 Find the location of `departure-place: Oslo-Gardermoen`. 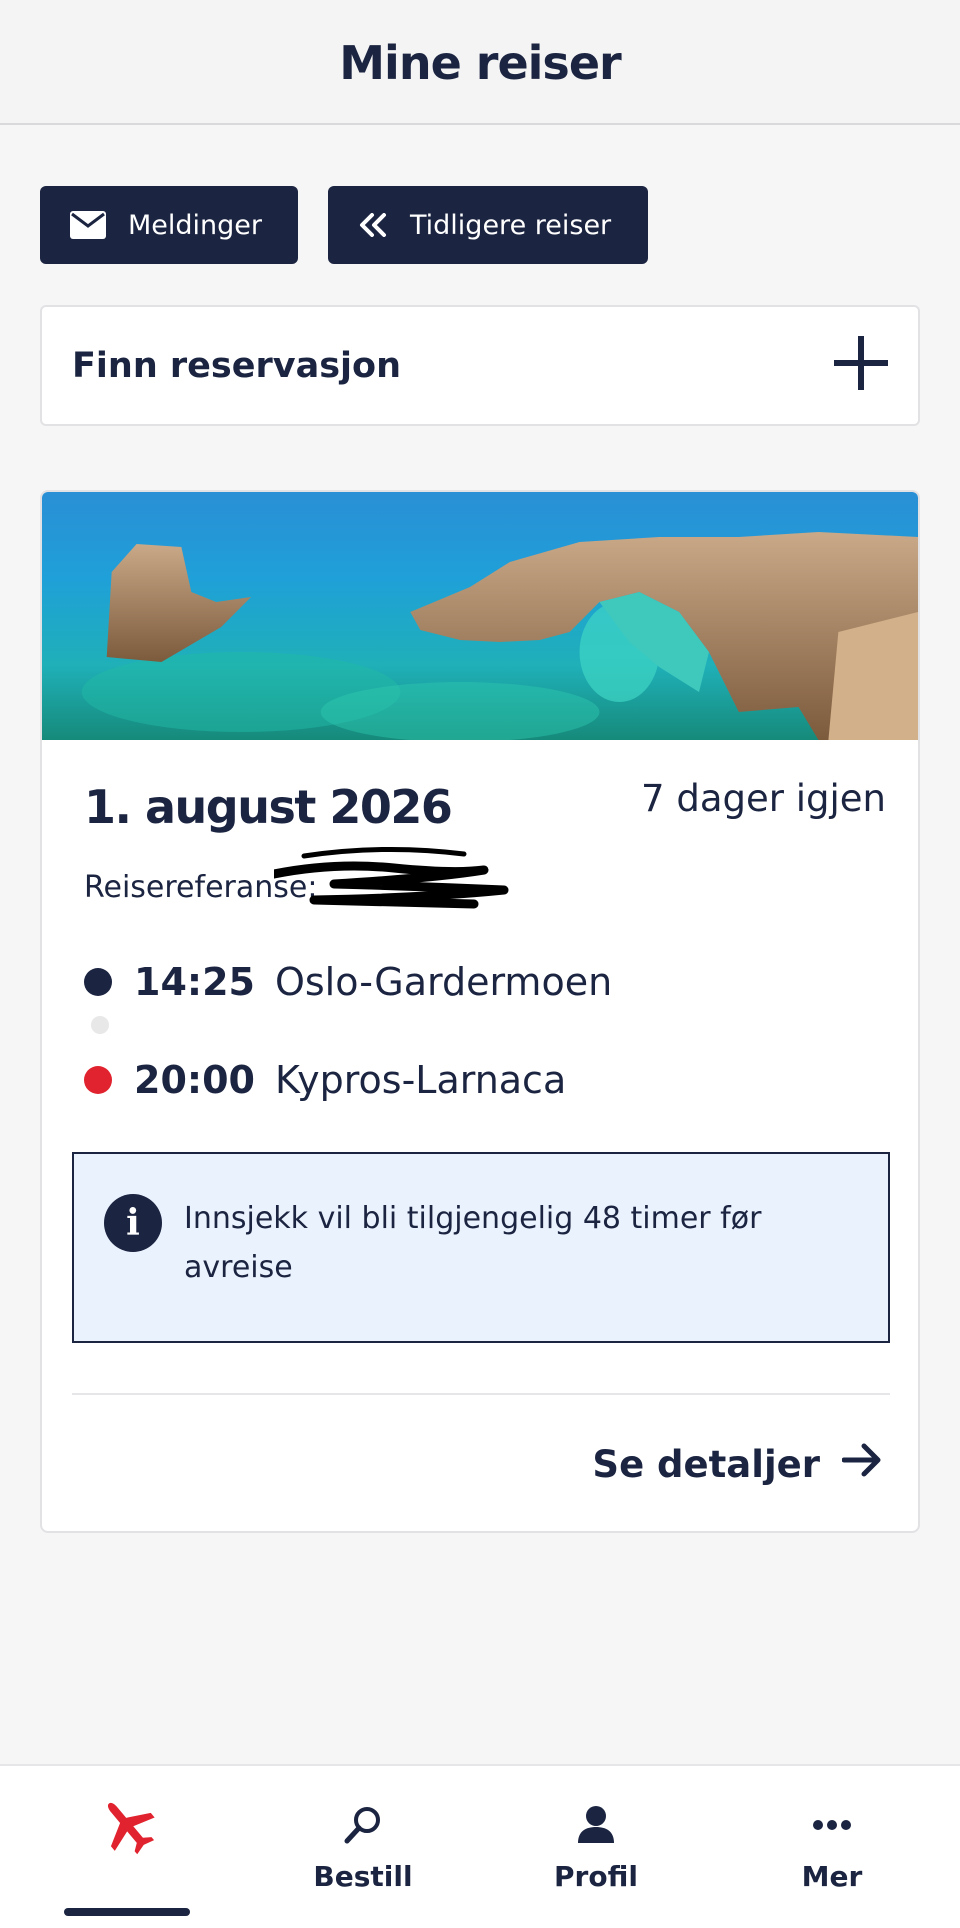

departure-place: Oslo-Gardermoen is located at coordinates (443, 982).